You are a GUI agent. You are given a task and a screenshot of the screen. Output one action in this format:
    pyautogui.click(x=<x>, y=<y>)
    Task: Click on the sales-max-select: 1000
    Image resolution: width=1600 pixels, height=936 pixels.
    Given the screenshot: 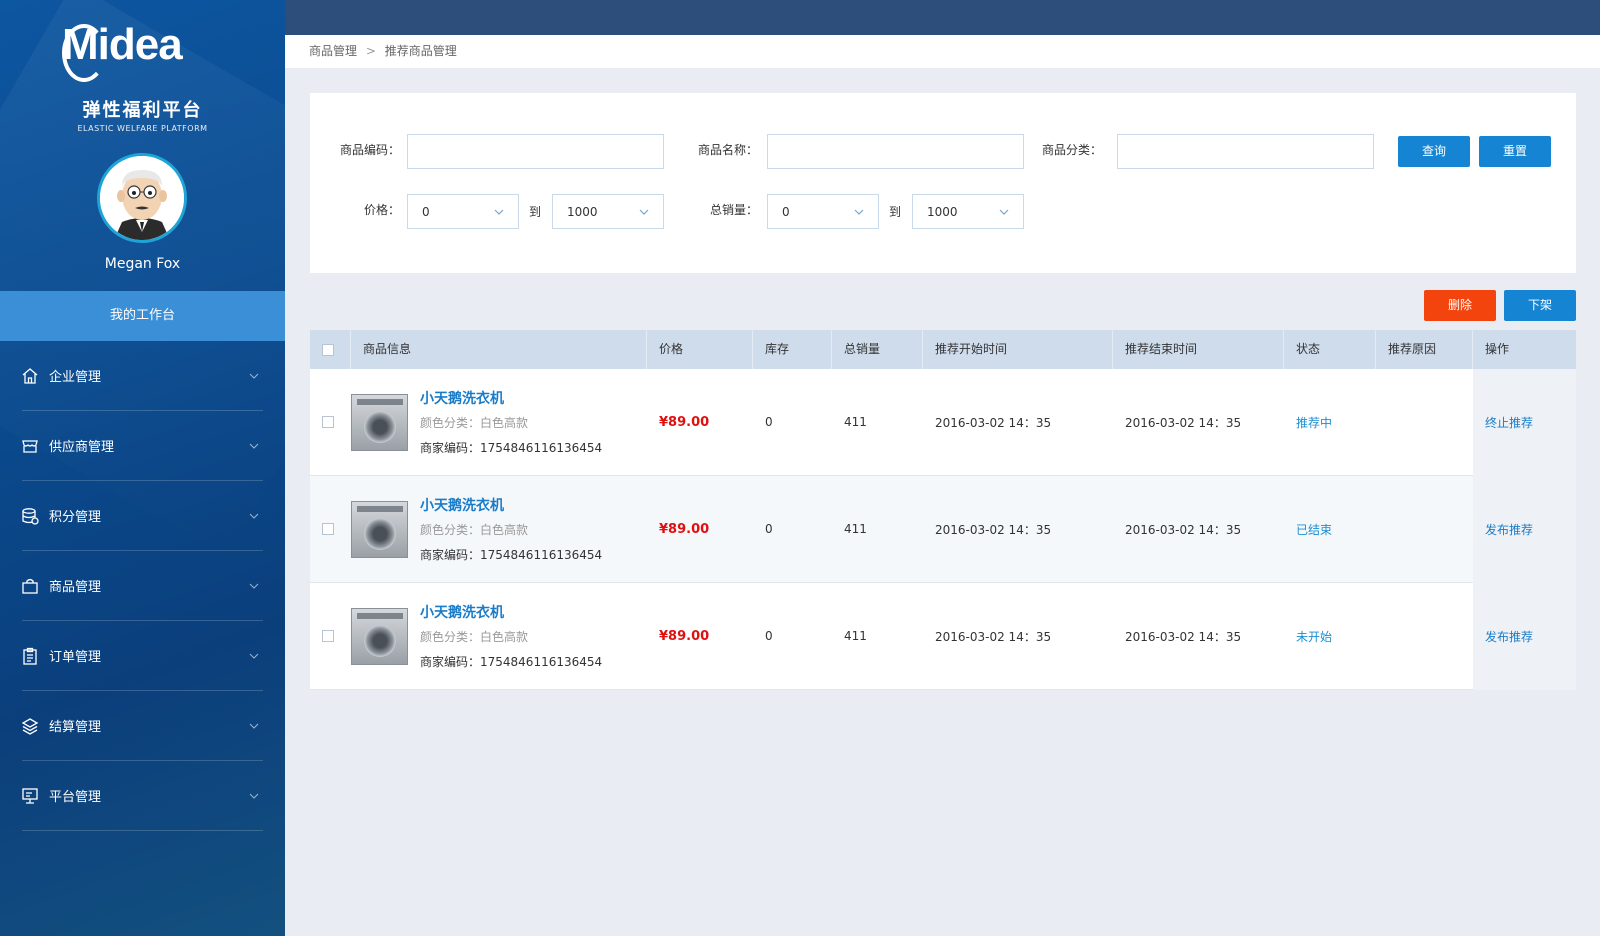 What is the action you would take?
    pyautogui.click(x=968, y=211)
    